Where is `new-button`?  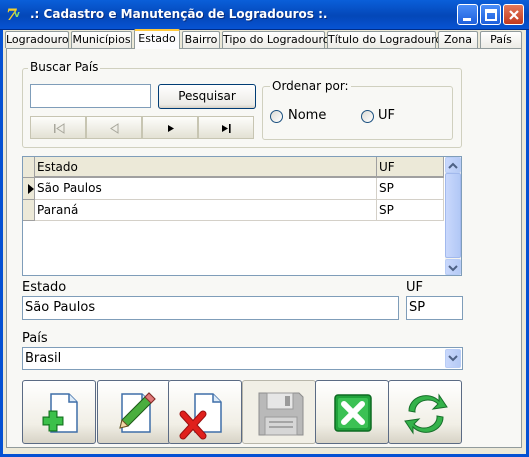 new-button is located at coordinates (59, 412).